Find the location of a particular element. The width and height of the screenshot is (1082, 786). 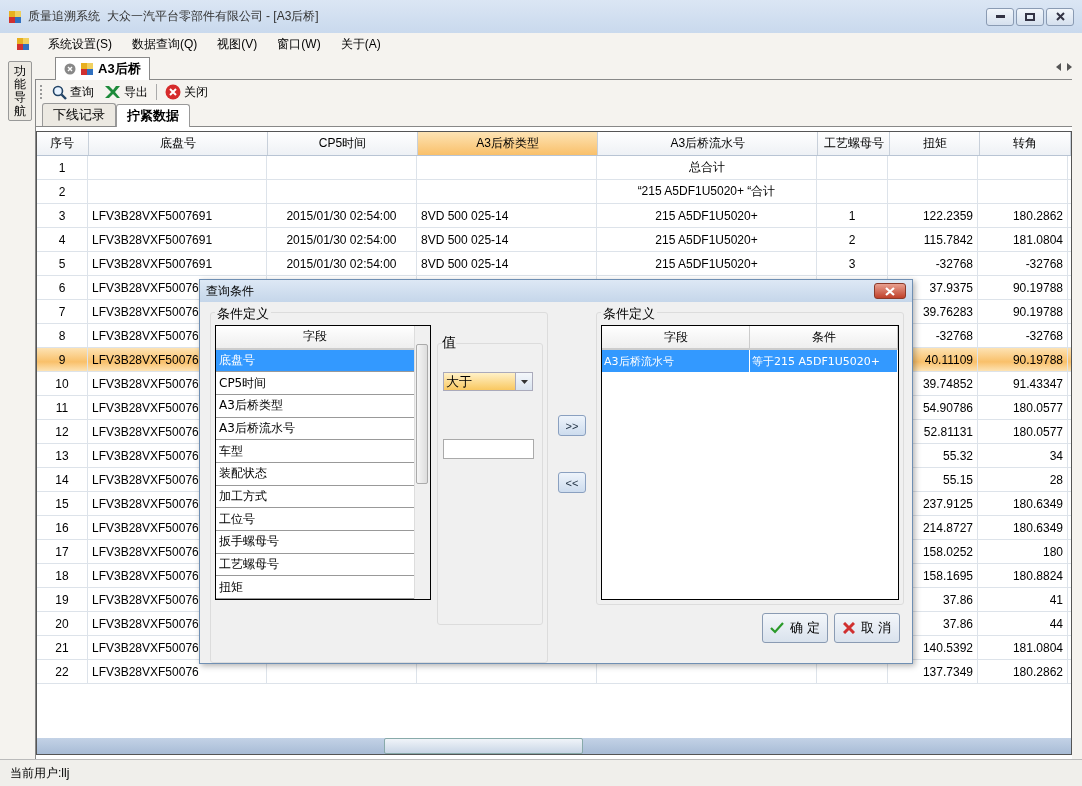

add-button: >> is located at coordinates (572, 425).